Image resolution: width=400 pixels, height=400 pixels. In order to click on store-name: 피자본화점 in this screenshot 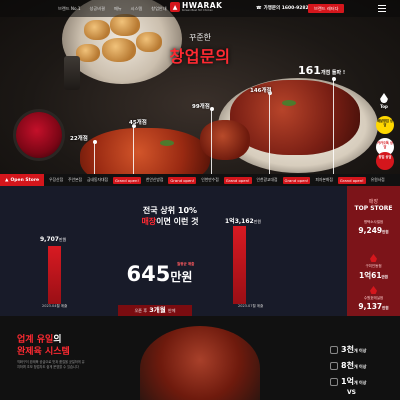, I will do `click(324, 179)`.